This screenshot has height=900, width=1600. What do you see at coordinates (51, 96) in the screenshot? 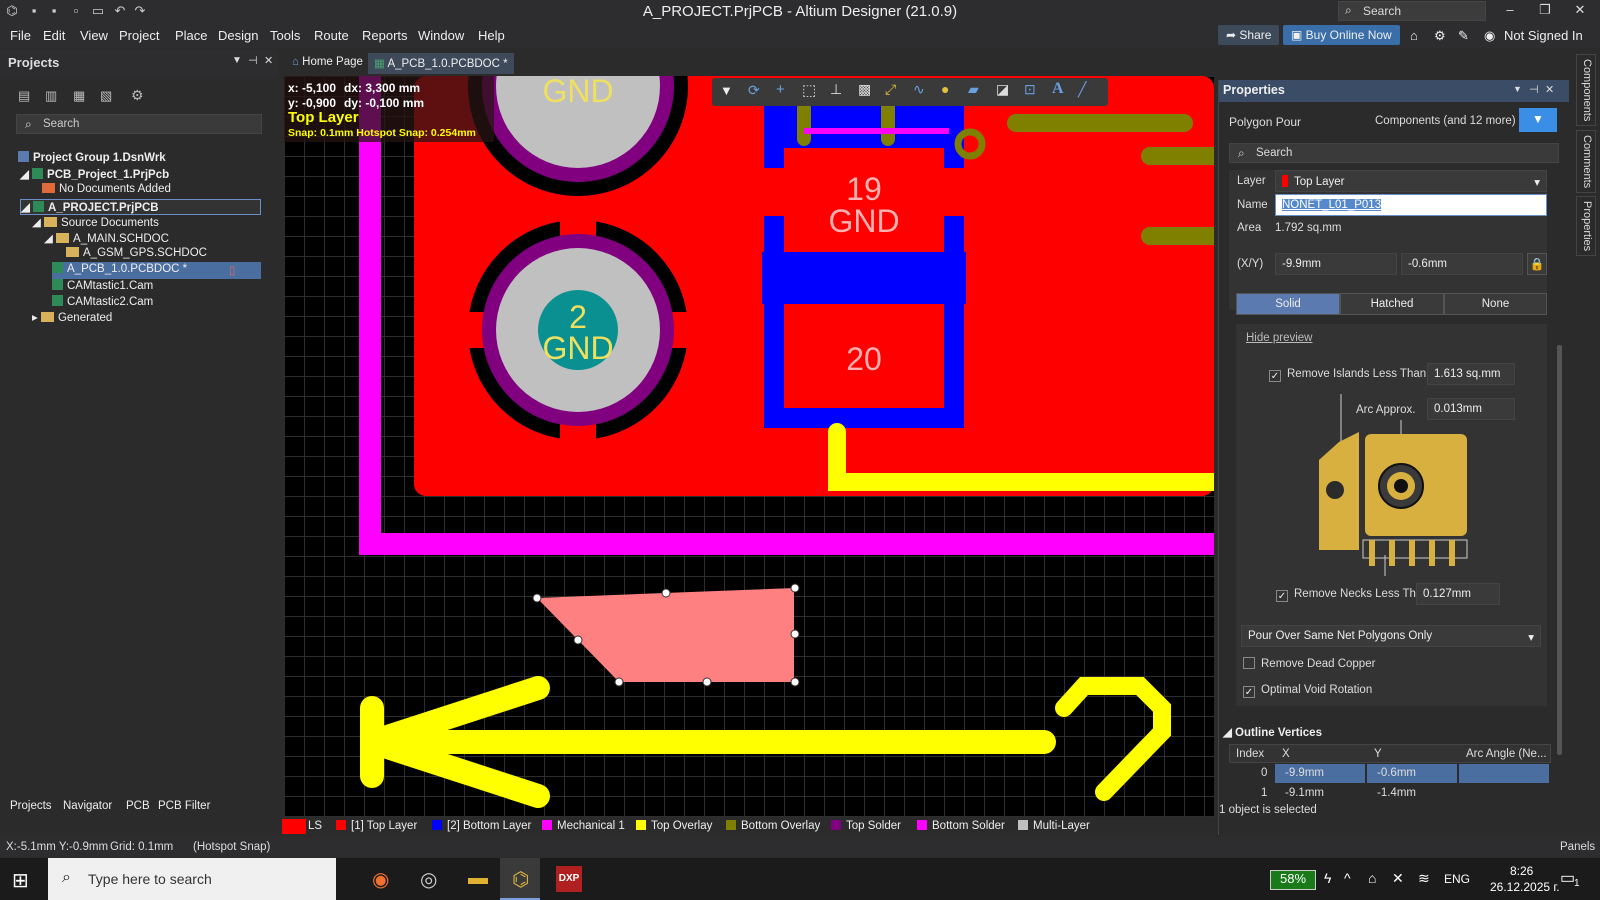
I see `compile-icon: ▥` at bounding box center [51, 96].